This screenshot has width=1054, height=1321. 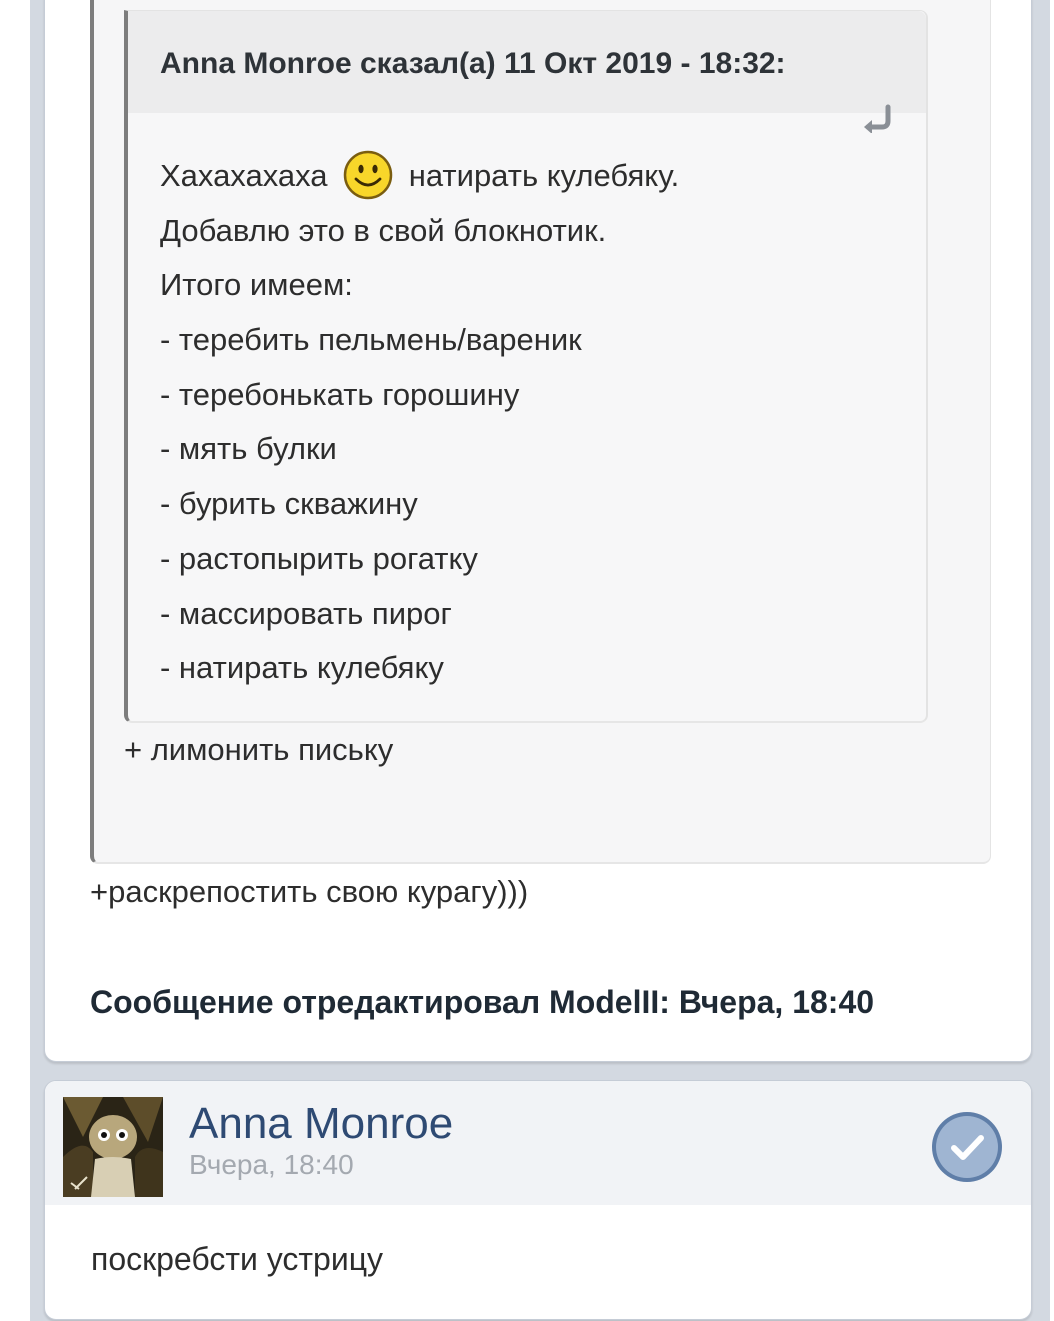 I want to click on quote-list-item: - массировать пирог, so click(x=306, y=613).